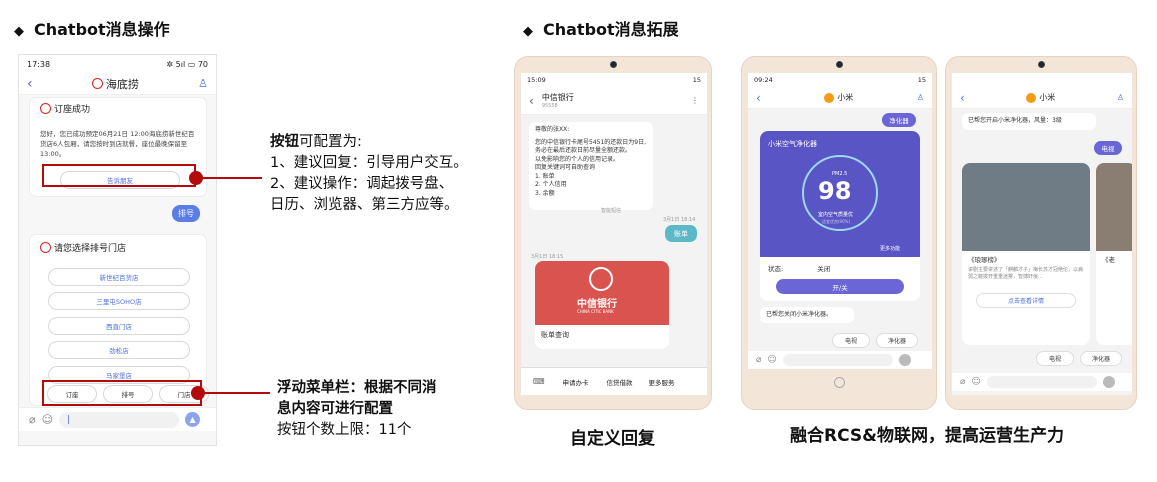  What do you see at coordinates (186, 213) in the screenshot?
I see `user-bubble: 排号` at bounding box center [186, 213].